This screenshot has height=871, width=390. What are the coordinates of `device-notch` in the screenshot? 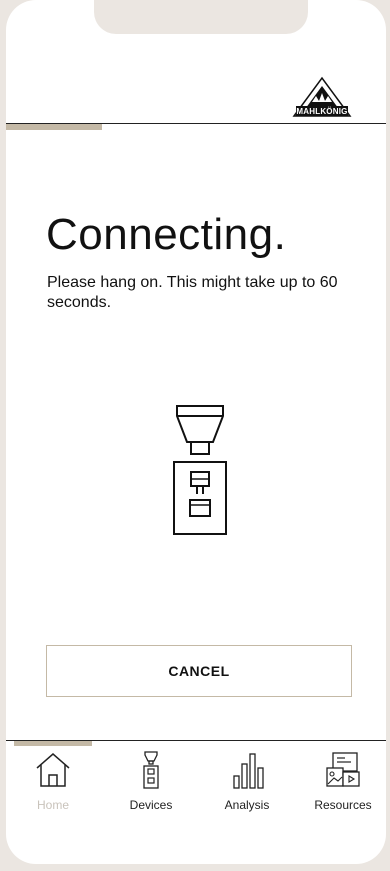 It's located at (201, 17).